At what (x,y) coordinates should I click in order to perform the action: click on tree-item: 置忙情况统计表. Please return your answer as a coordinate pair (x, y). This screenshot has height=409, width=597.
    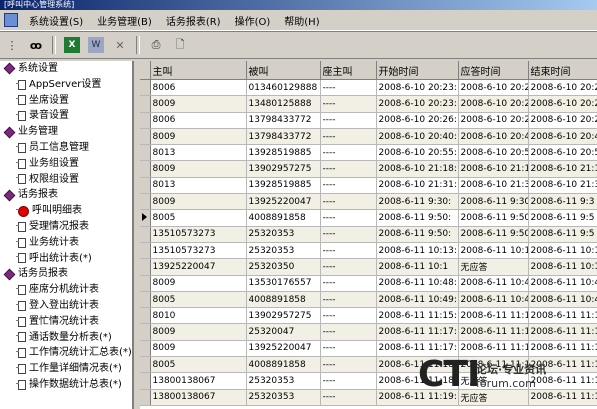
    Looking at the image, I should click on (66, 322).